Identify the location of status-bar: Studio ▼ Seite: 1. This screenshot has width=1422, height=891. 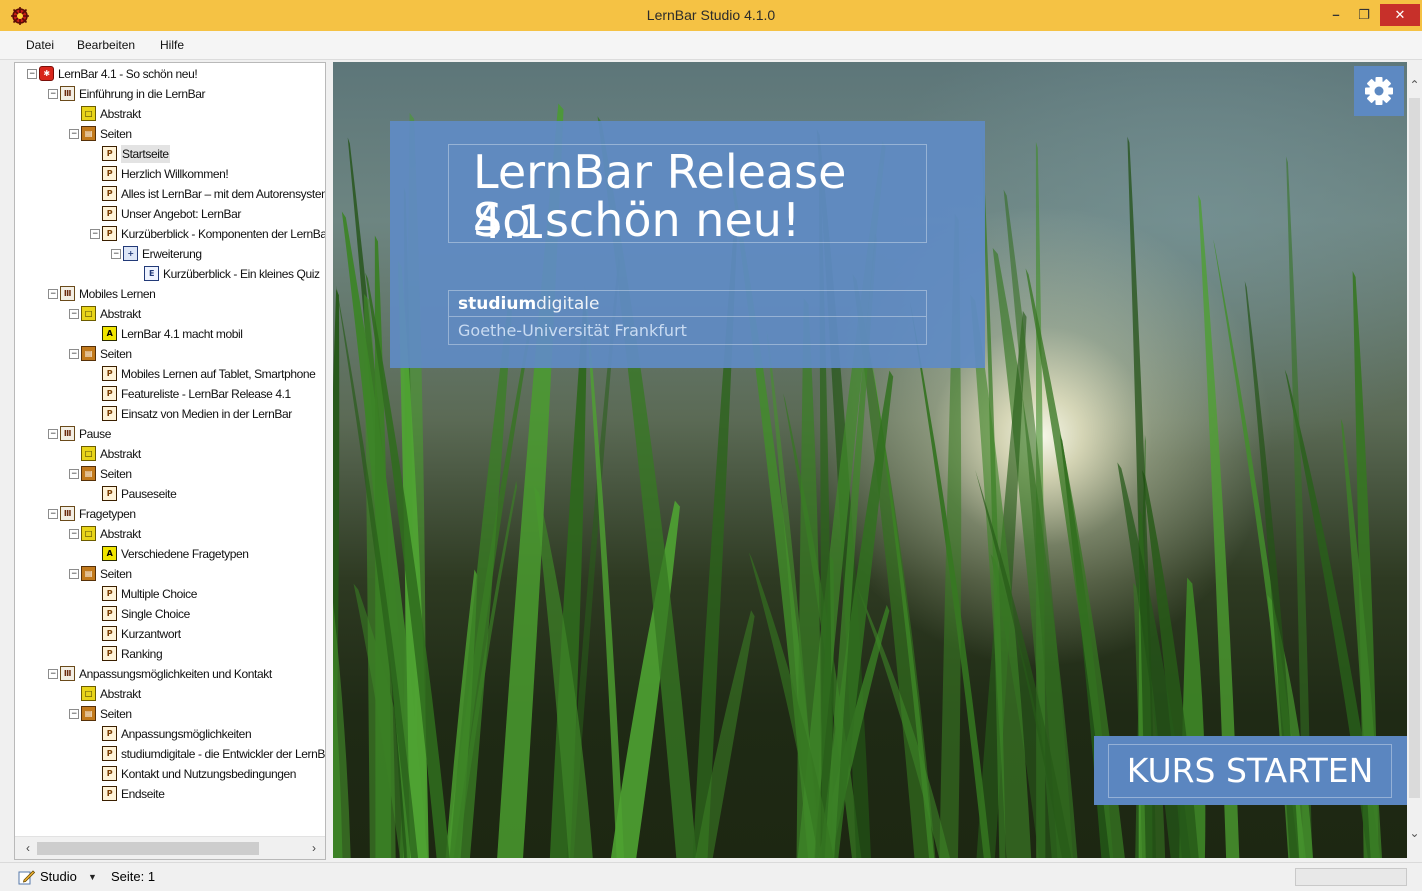
(711, 876).